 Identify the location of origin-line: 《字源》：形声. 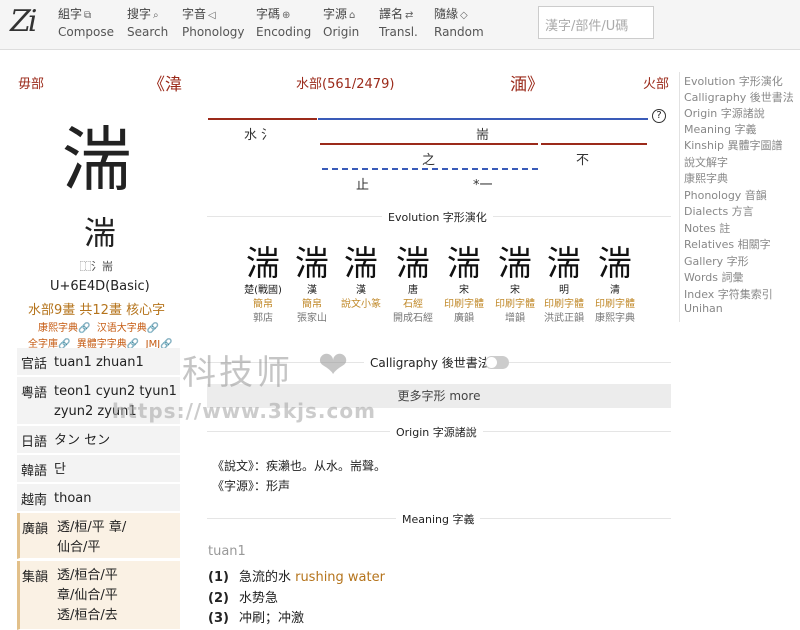
(251, 486).